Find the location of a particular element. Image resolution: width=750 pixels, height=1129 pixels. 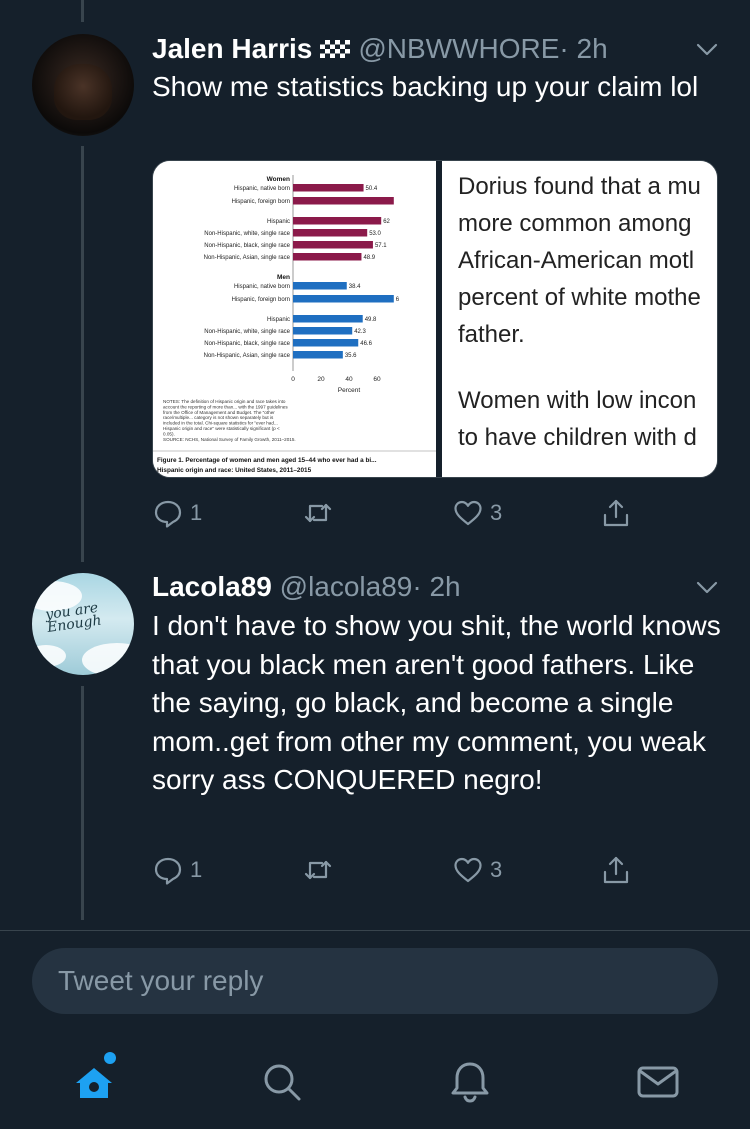

tab-search is located at coordinates (282, 1082).